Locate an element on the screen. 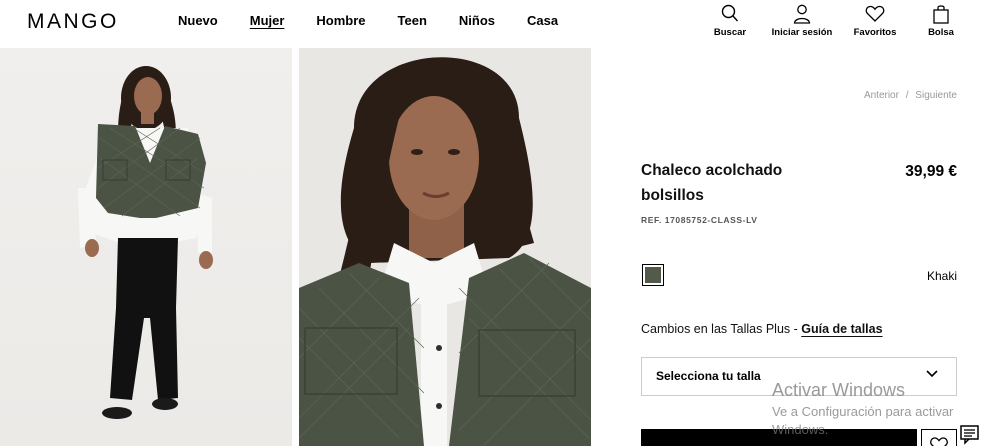 The image size is (982, 446). bag-button: Bolsa is located at coordinates (941, 21).